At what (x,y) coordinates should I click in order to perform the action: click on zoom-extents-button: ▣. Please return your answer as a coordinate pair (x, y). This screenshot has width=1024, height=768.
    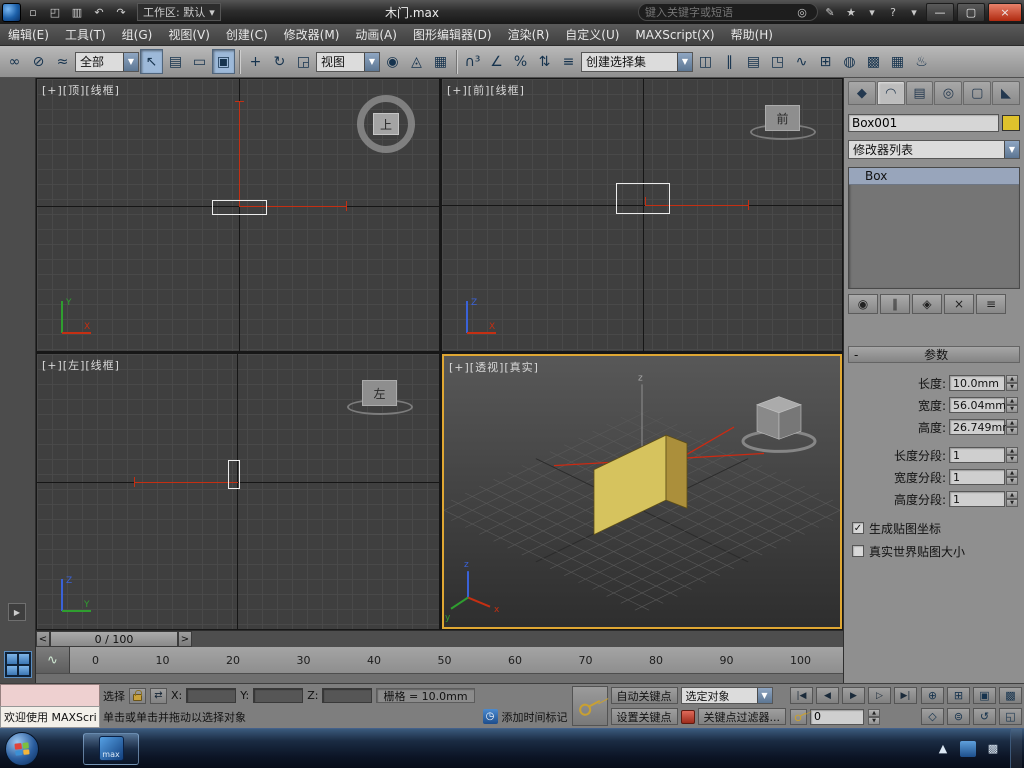
    Looking at the image, I should click on (984, 695).